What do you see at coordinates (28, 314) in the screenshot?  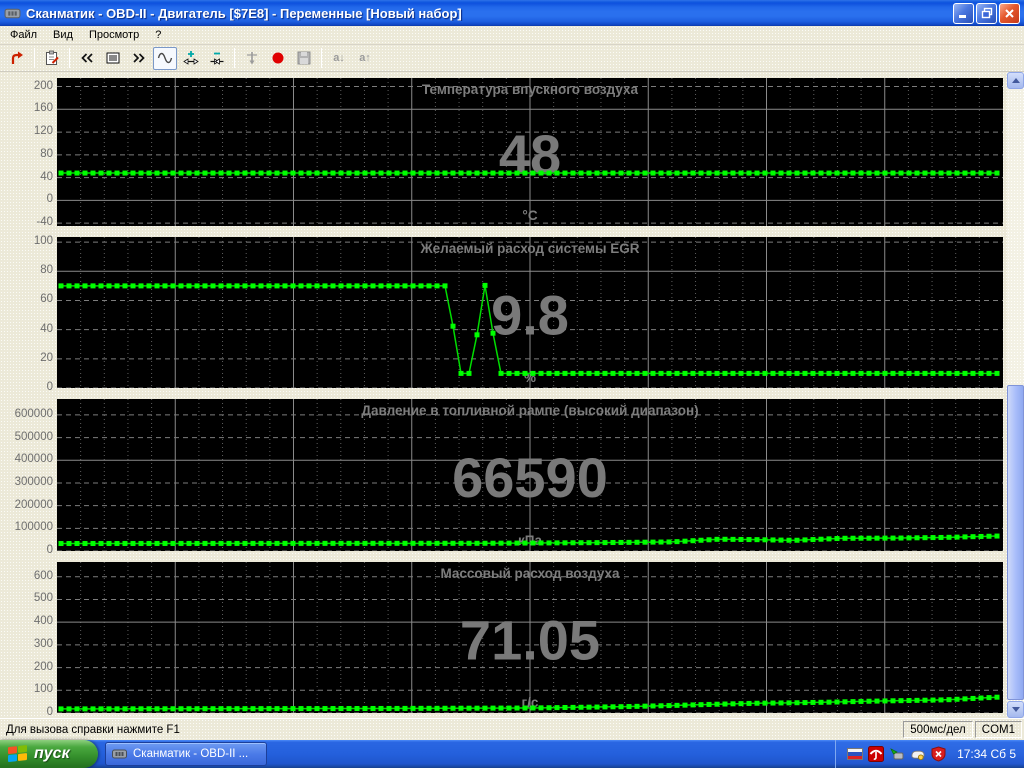 I see `y-axis-labels: 100 80 60 40 20 0` at bounding box center [28, 314].